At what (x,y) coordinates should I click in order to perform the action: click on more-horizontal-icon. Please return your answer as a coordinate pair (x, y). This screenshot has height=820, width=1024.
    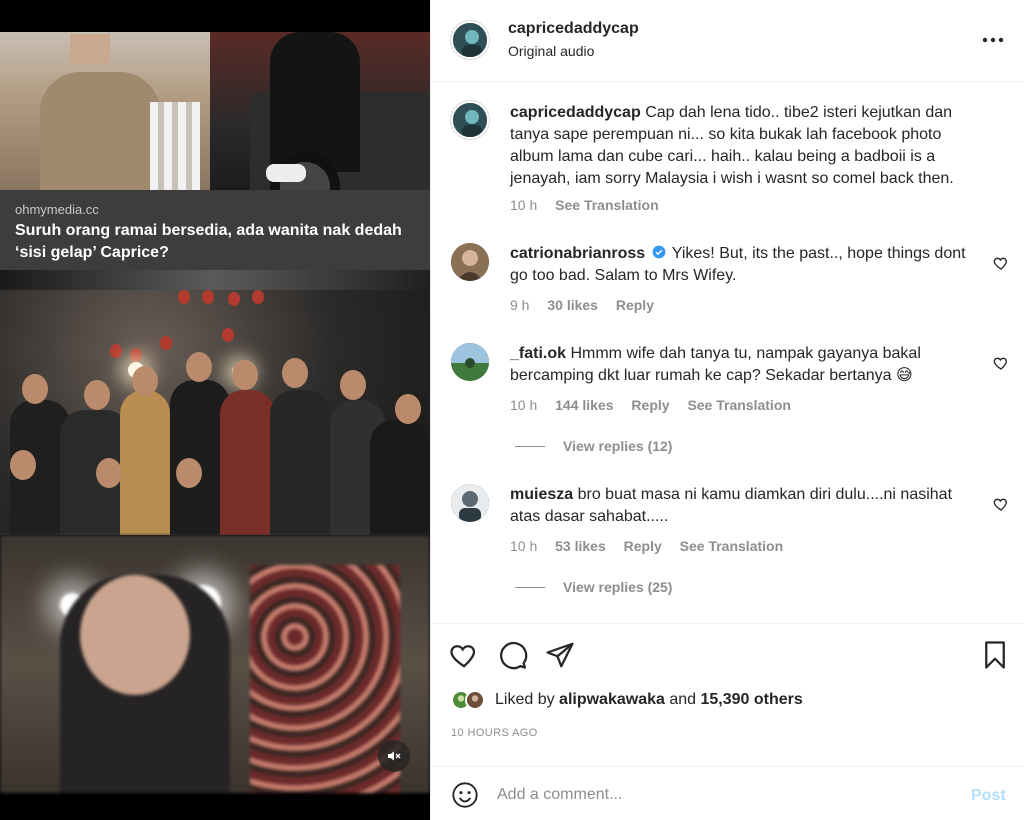
    Looking at the image, I should click on (993, 40).